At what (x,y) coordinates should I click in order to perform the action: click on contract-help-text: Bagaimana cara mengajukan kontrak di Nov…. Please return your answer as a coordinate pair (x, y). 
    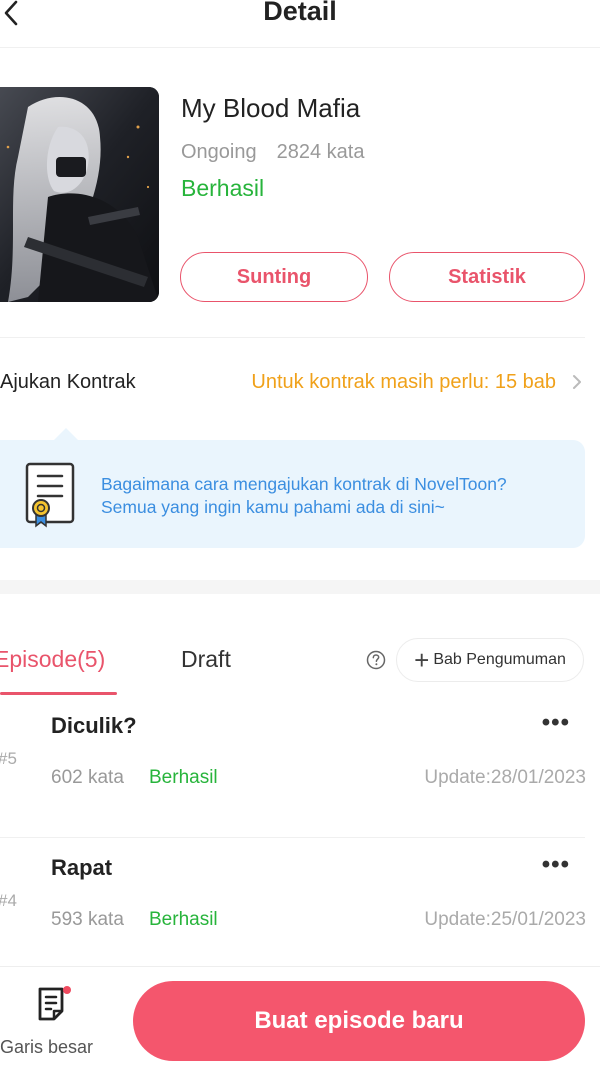
    Looking at the image, I should click on (304, 496).